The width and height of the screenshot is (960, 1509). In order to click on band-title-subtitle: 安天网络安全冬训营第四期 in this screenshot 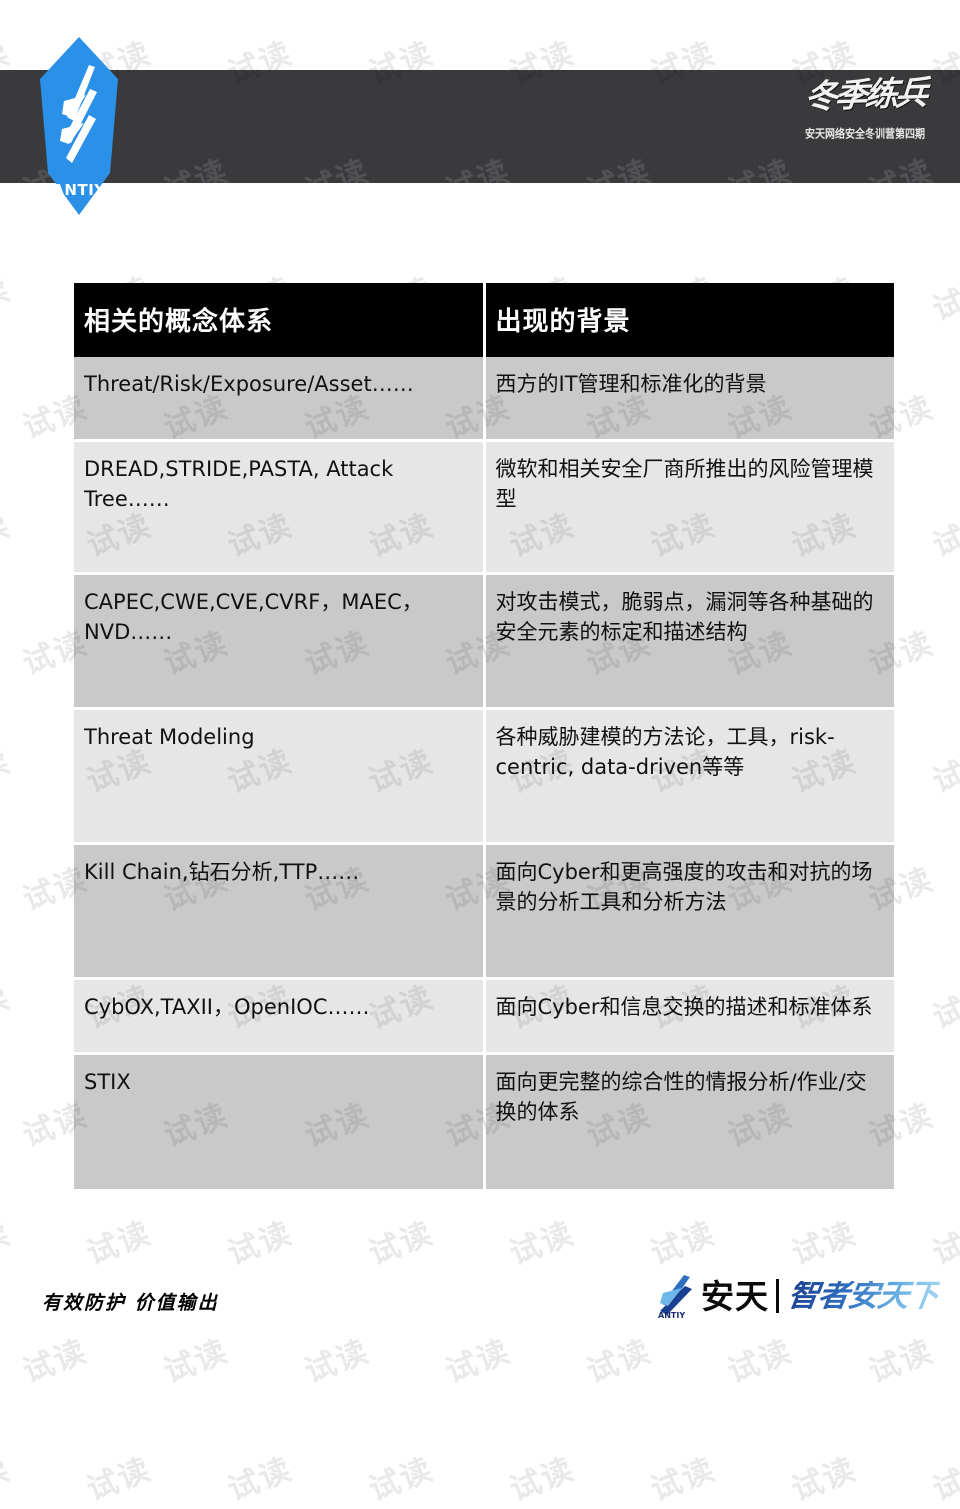, I will do `click(865, 134)`.